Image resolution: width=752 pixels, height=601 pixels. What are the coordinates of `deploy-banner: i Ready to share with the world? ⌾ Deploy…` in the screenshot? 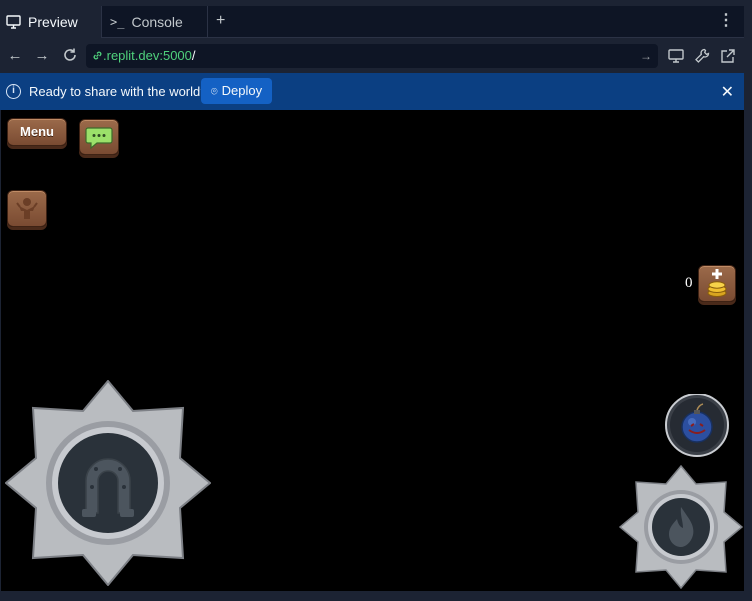 It's located at (372, 91).